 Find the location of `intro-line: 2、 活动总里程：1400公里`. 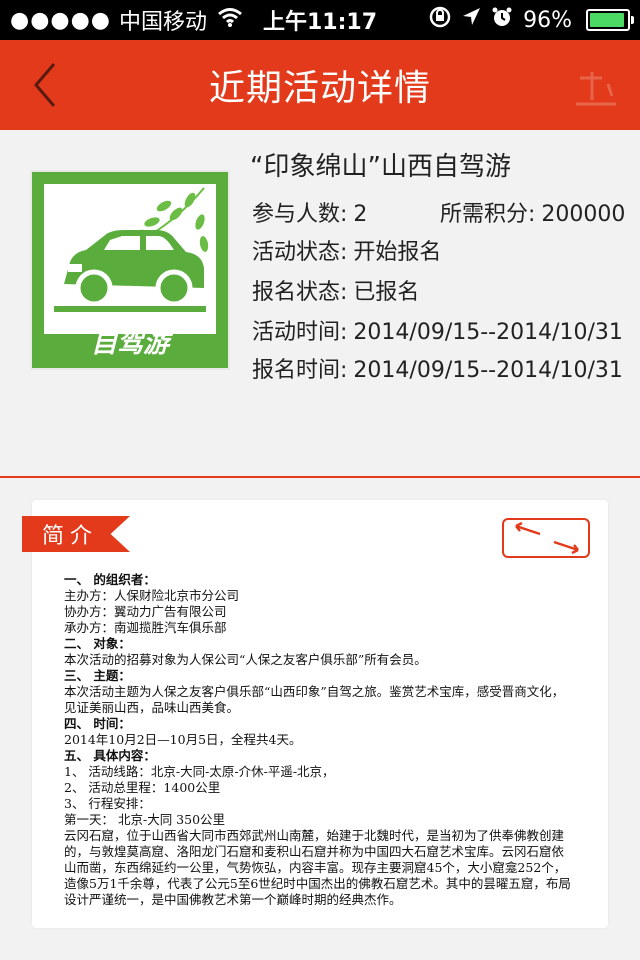

intro-line: 2、 活动总里程：1400公里 is located at coordinates (142, 787).